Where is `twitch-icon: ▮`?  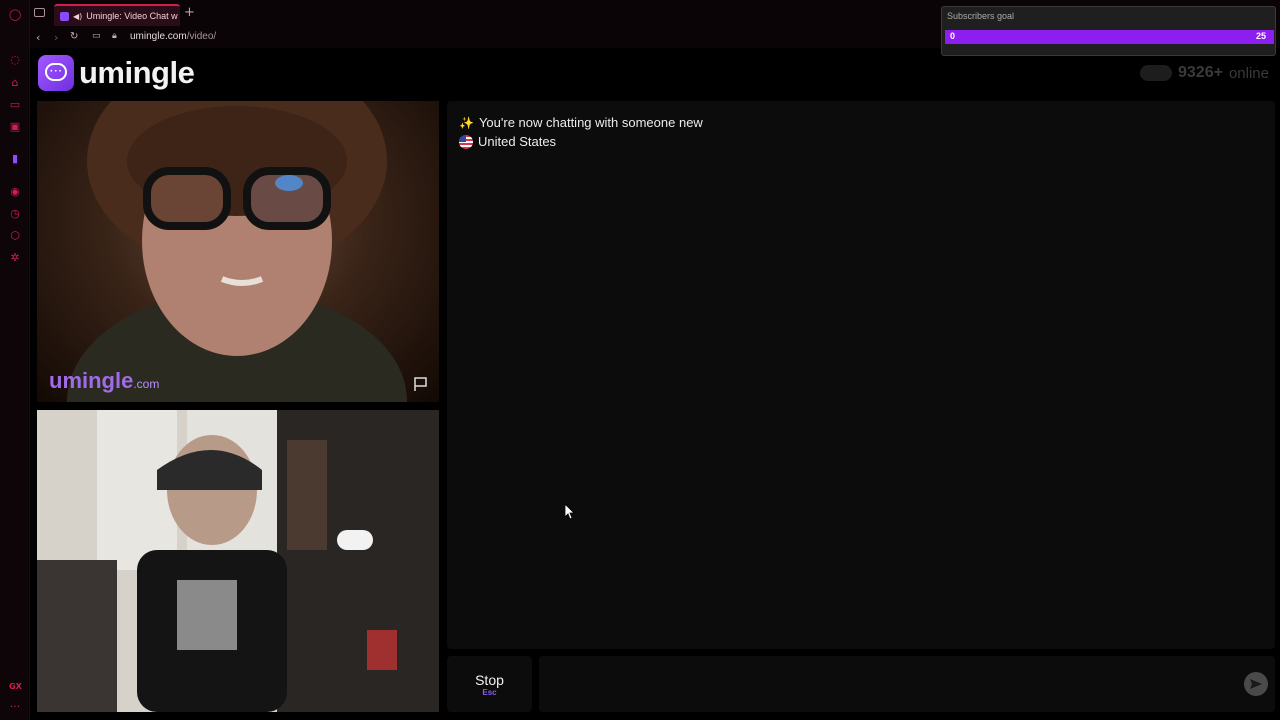
twitch-icon: ▮ is located at coordinates (15, 159).